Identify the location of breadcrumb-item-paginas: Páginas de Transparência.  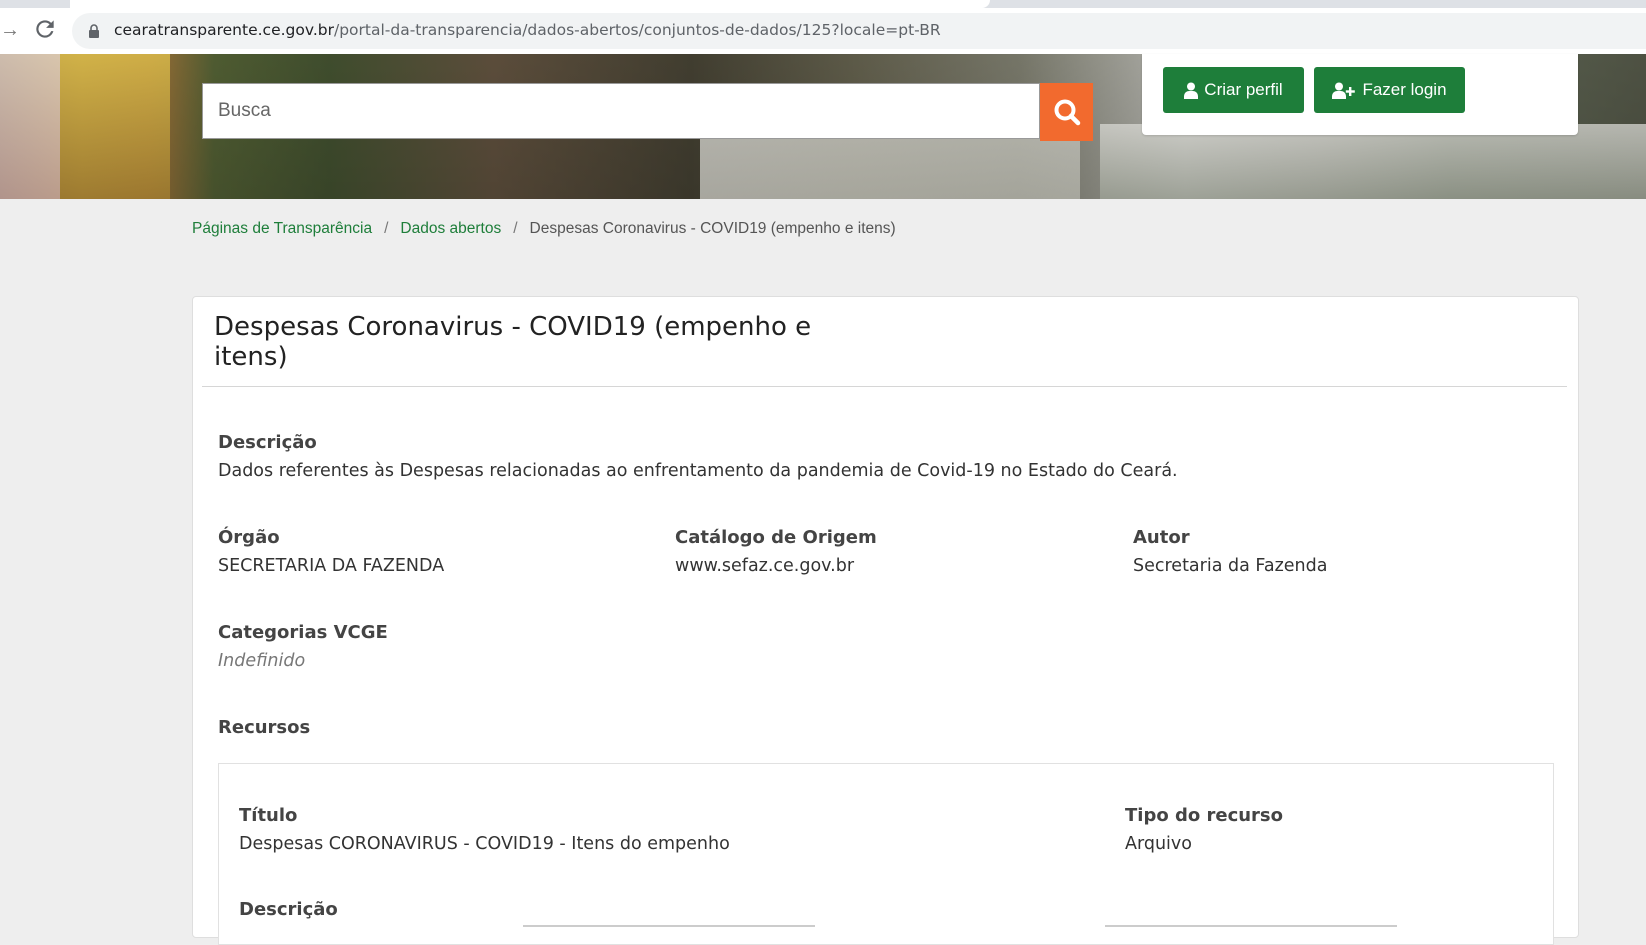
(282, 229).